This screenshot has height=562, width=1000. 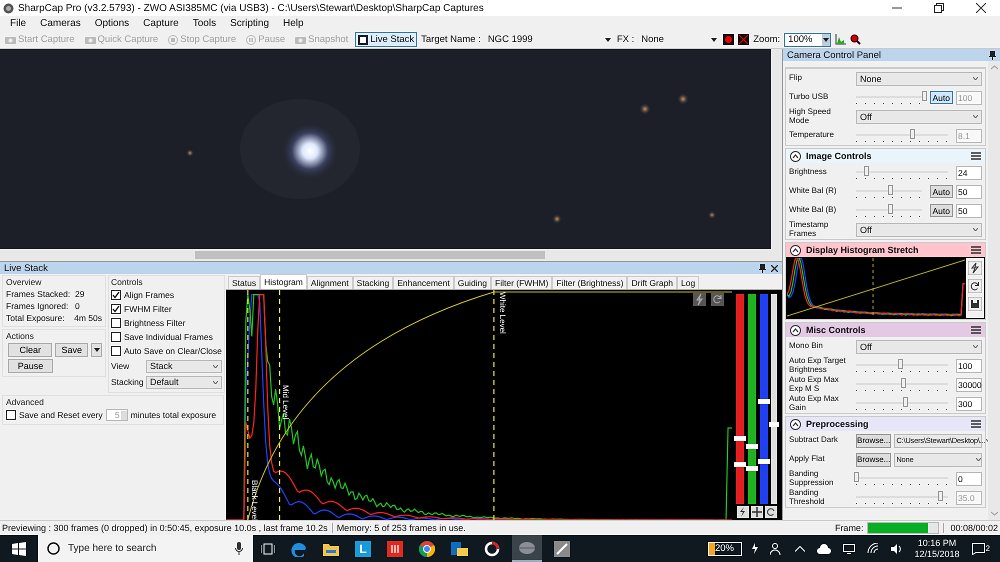 I want to click on chrome-icon, so click(x=427, y=548).